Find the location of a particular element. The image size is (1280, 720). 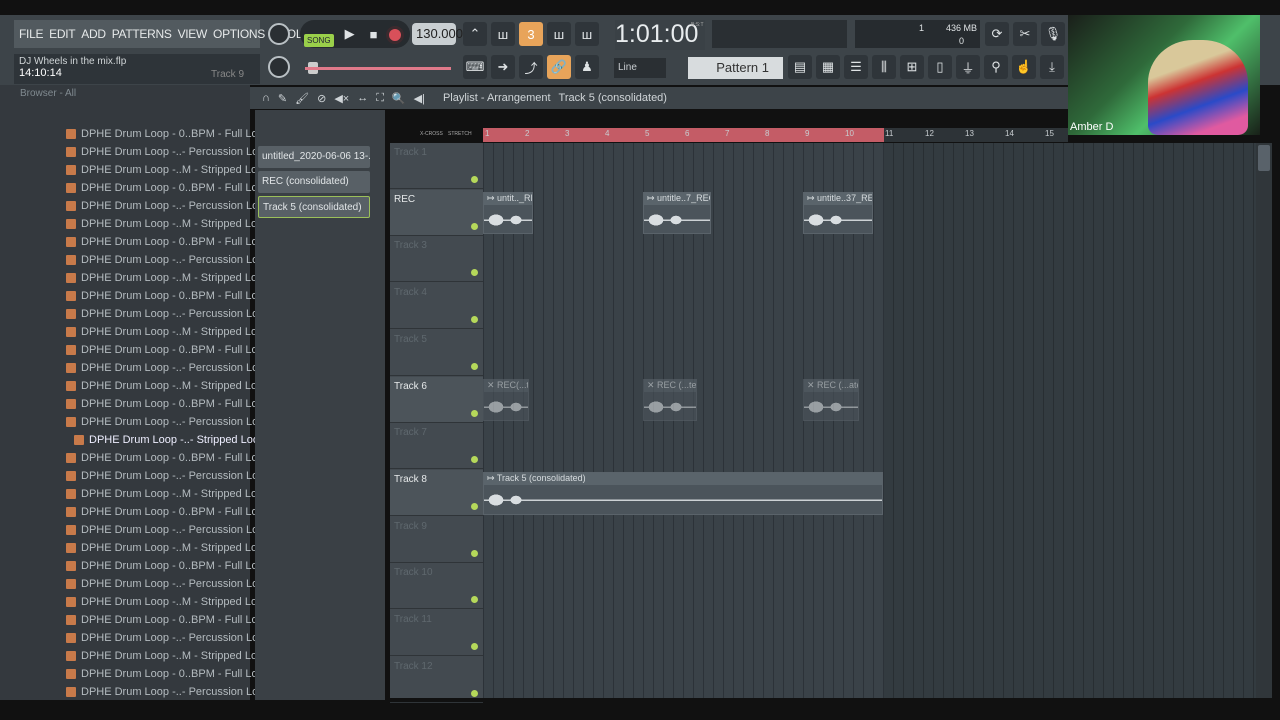

slip-icon: ↔ is located at coordinates (362, 98).